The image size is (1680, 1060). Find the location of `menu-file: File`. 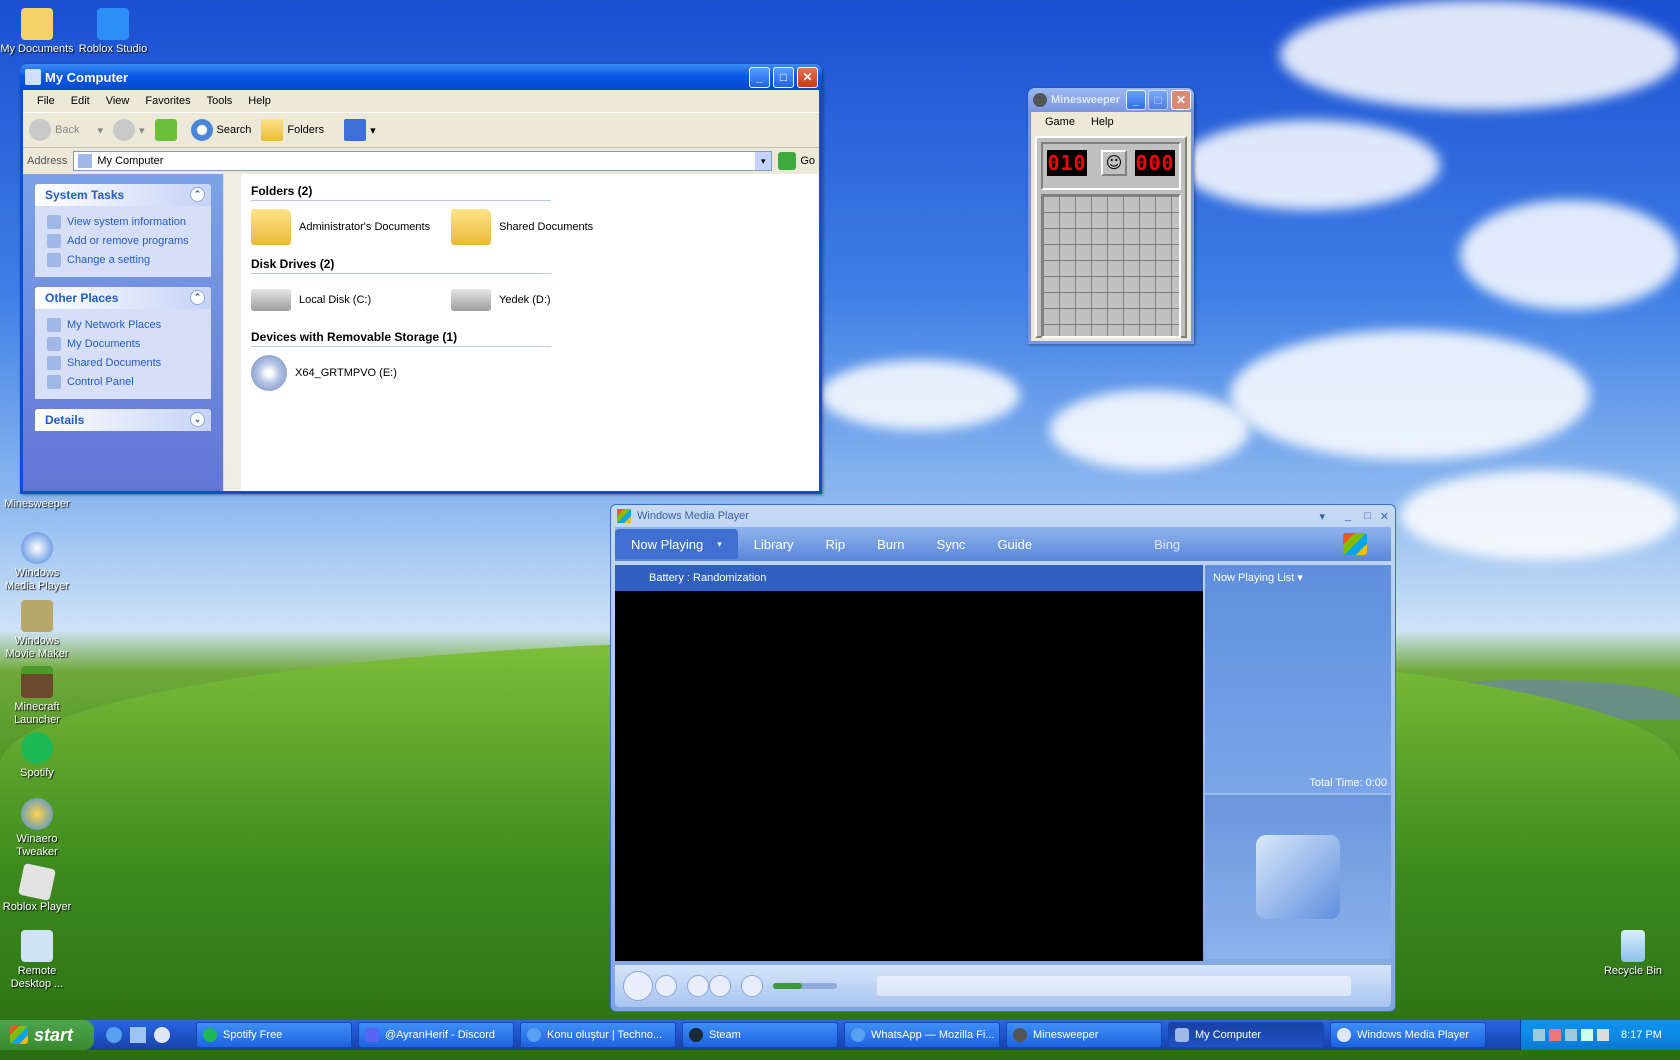

menu-file: File is located at coordinates (46, 101).